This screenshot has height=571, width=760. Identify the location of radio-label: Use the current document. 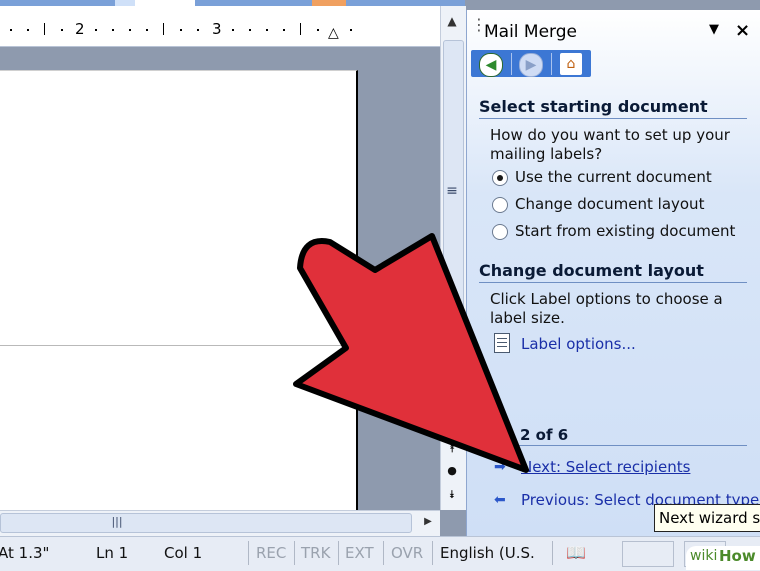
(613, 177).